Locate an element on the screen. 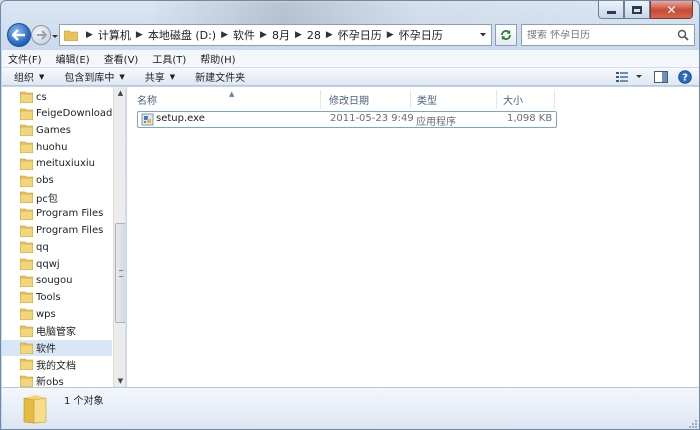 The image size is (700, 430). tree-item-label: qq is located at coordinates (42, 247).